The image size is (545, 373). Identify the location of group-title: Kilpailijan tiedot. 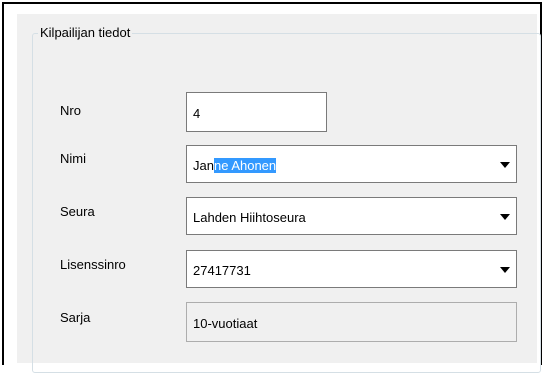
(85, 33).